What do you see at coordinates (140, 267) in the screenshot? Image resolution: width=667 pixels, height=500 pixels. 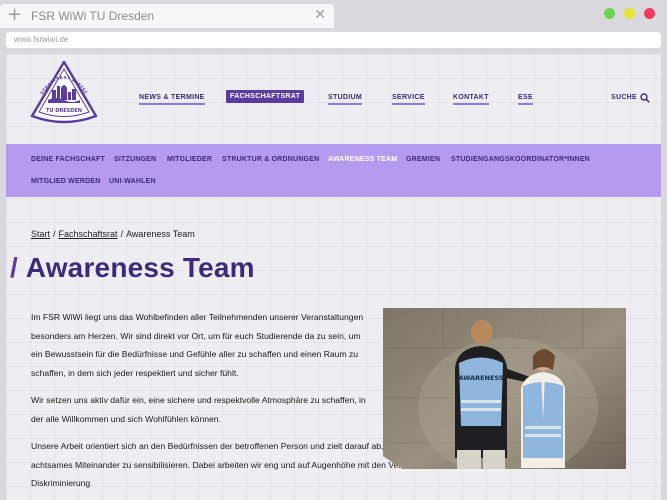 I see `page-title: Awareness Team` at bounding box center [140, 267].